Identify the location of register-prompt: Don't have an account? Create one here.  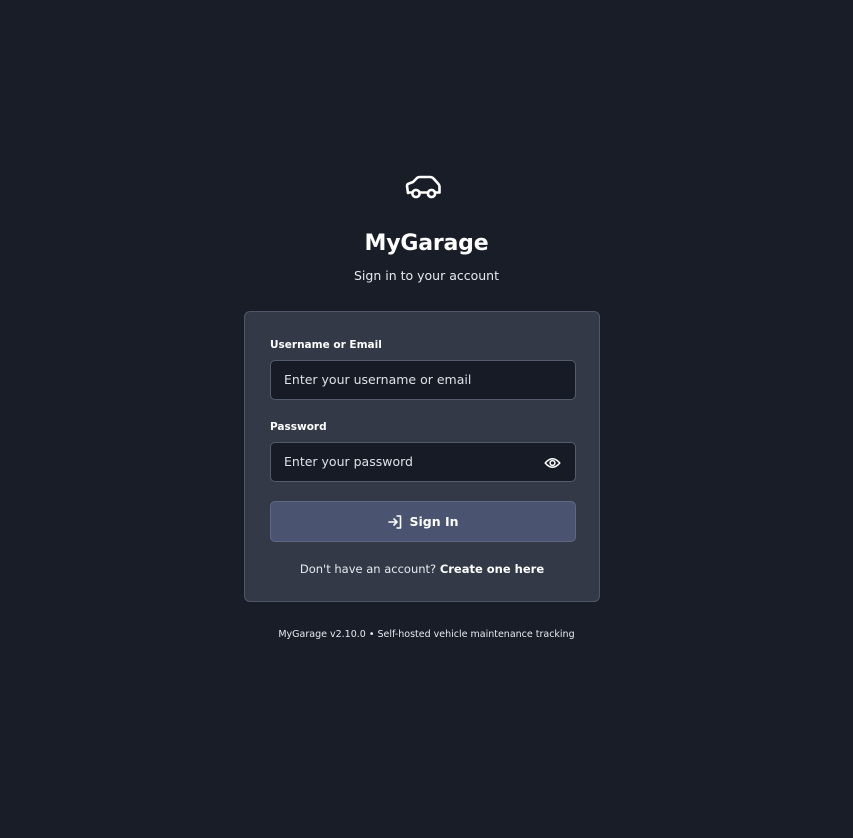
(422, 569).